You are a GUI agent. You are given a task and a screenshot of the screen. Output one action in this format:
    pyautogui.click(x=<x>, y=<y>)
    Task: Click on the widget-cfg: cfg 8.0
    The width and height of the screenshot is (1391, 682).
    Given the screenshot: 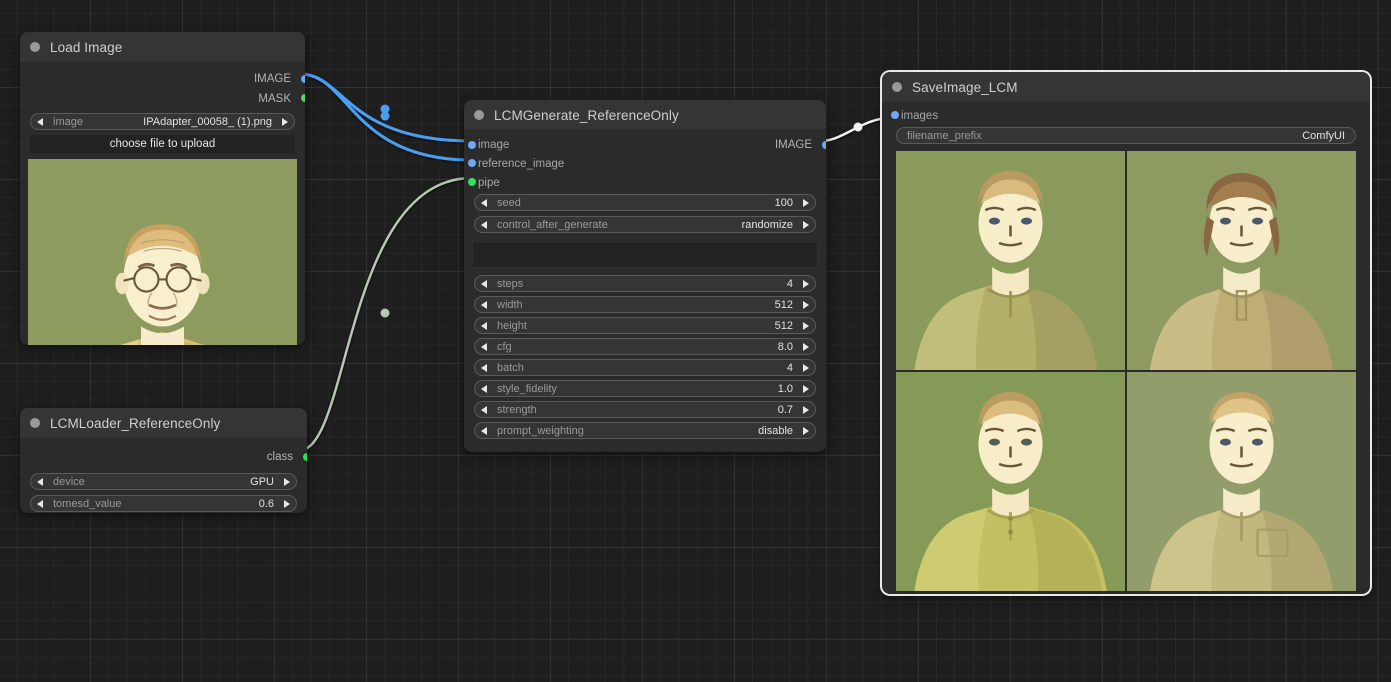 What is the action you would take?
    pyautogui.click(x=645, y=346)
    